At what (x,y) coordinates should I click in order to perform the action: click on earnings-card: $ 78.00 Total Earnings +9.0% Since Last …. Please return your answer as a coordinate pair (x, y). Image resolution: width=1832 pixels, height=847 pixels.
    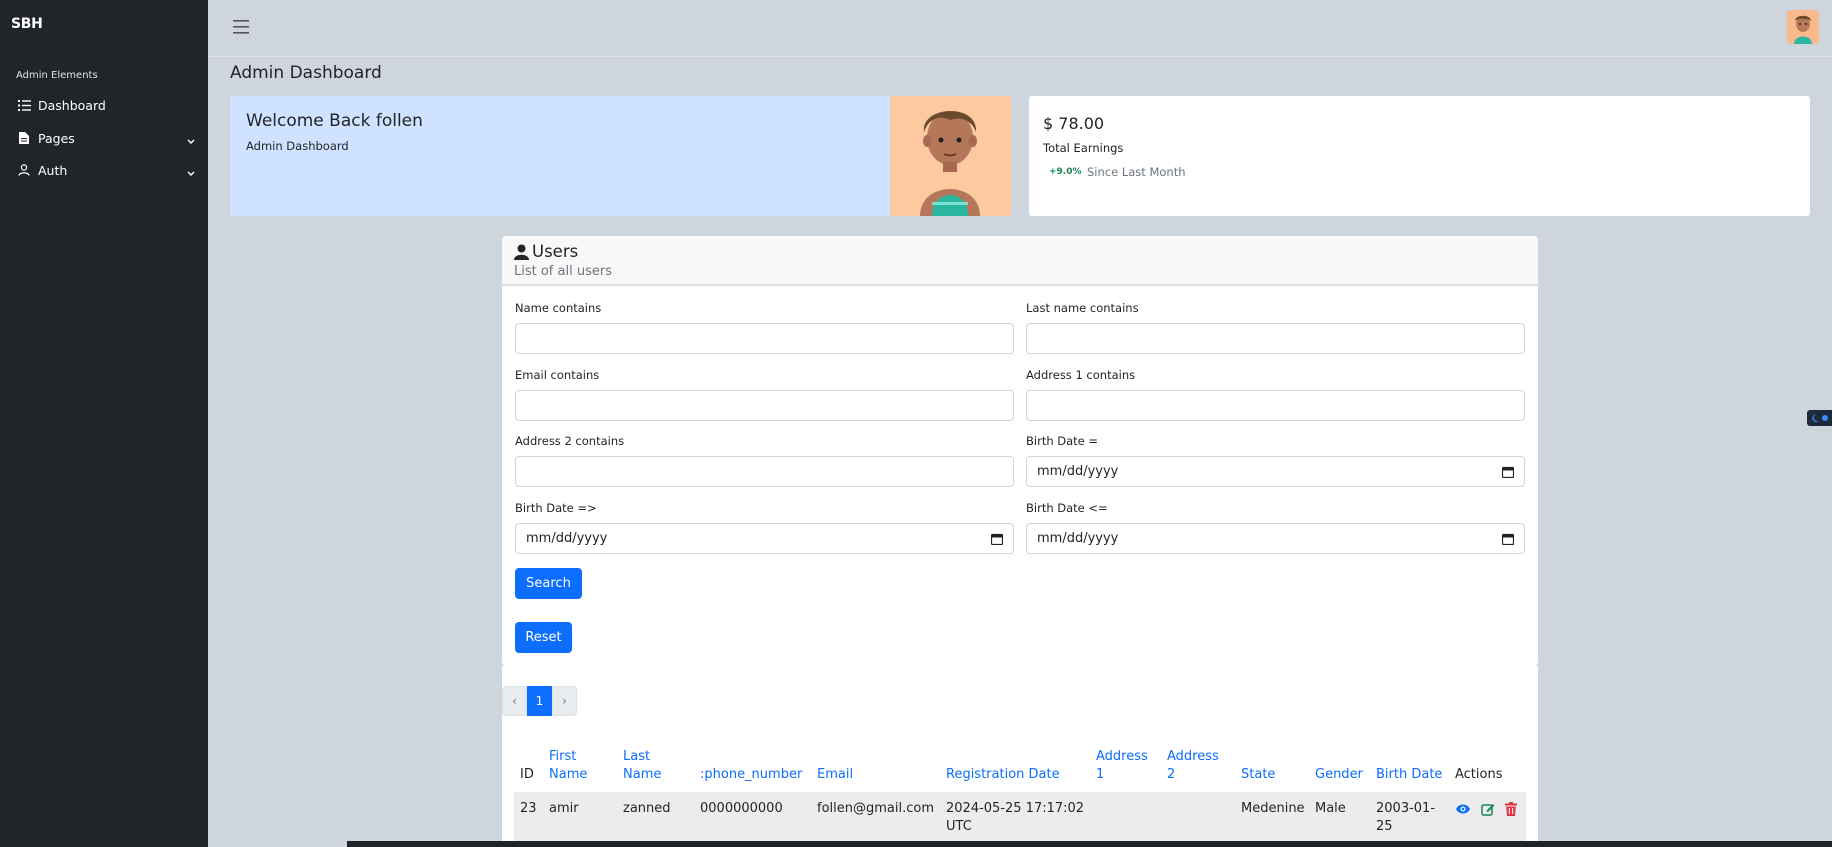
    Looking at the image, I should click on (1419, 156).